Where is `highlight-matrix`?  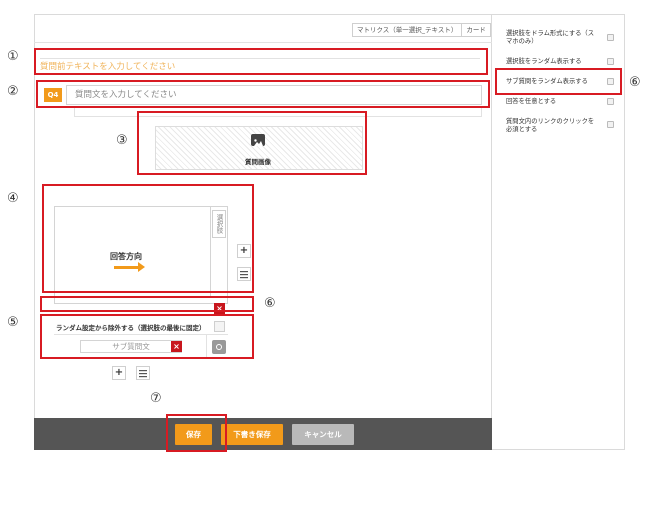
highlight-matrix is located at coordinates (148, 238).